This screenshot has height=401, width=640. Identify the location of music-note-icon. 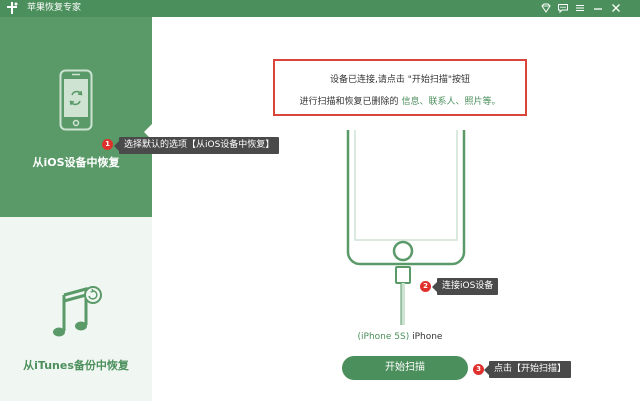
(77, 311).